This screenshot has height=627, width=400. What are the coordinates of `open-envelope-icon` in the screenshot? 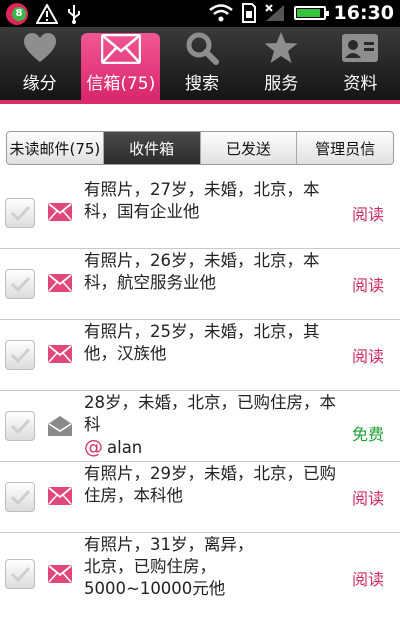 It's located at (60, 426).